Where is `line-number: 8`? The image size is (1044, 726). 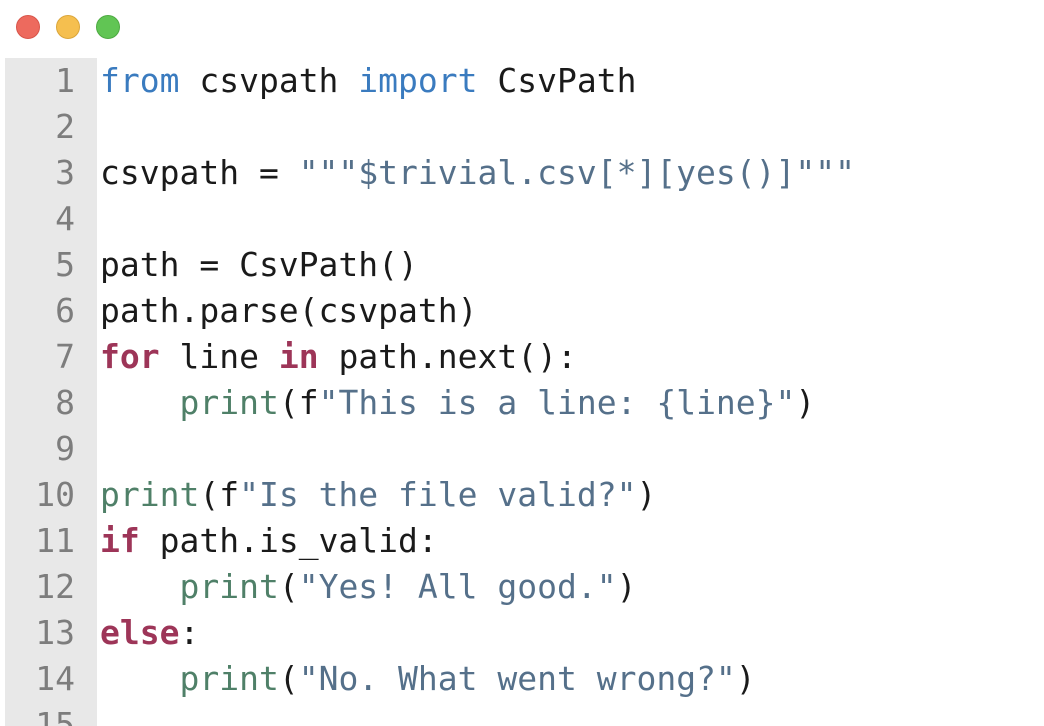 line-number: 8 is located at coordinates (65, 402).